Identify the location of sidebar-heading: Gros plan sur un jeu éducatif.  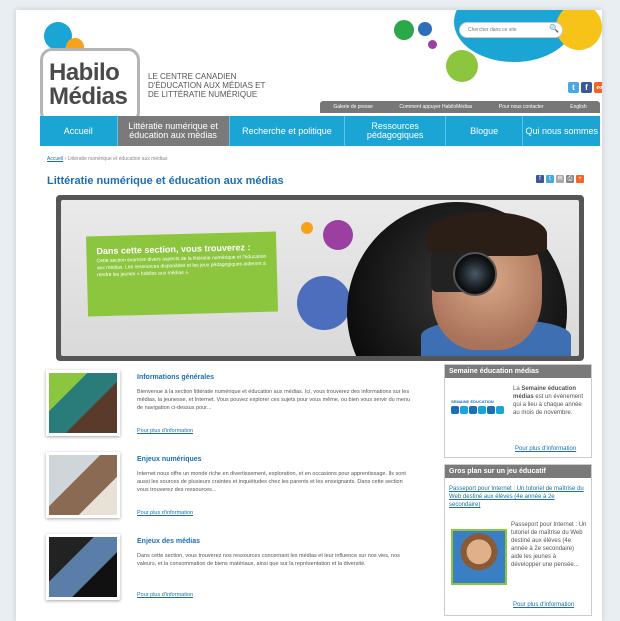
(518, 471).